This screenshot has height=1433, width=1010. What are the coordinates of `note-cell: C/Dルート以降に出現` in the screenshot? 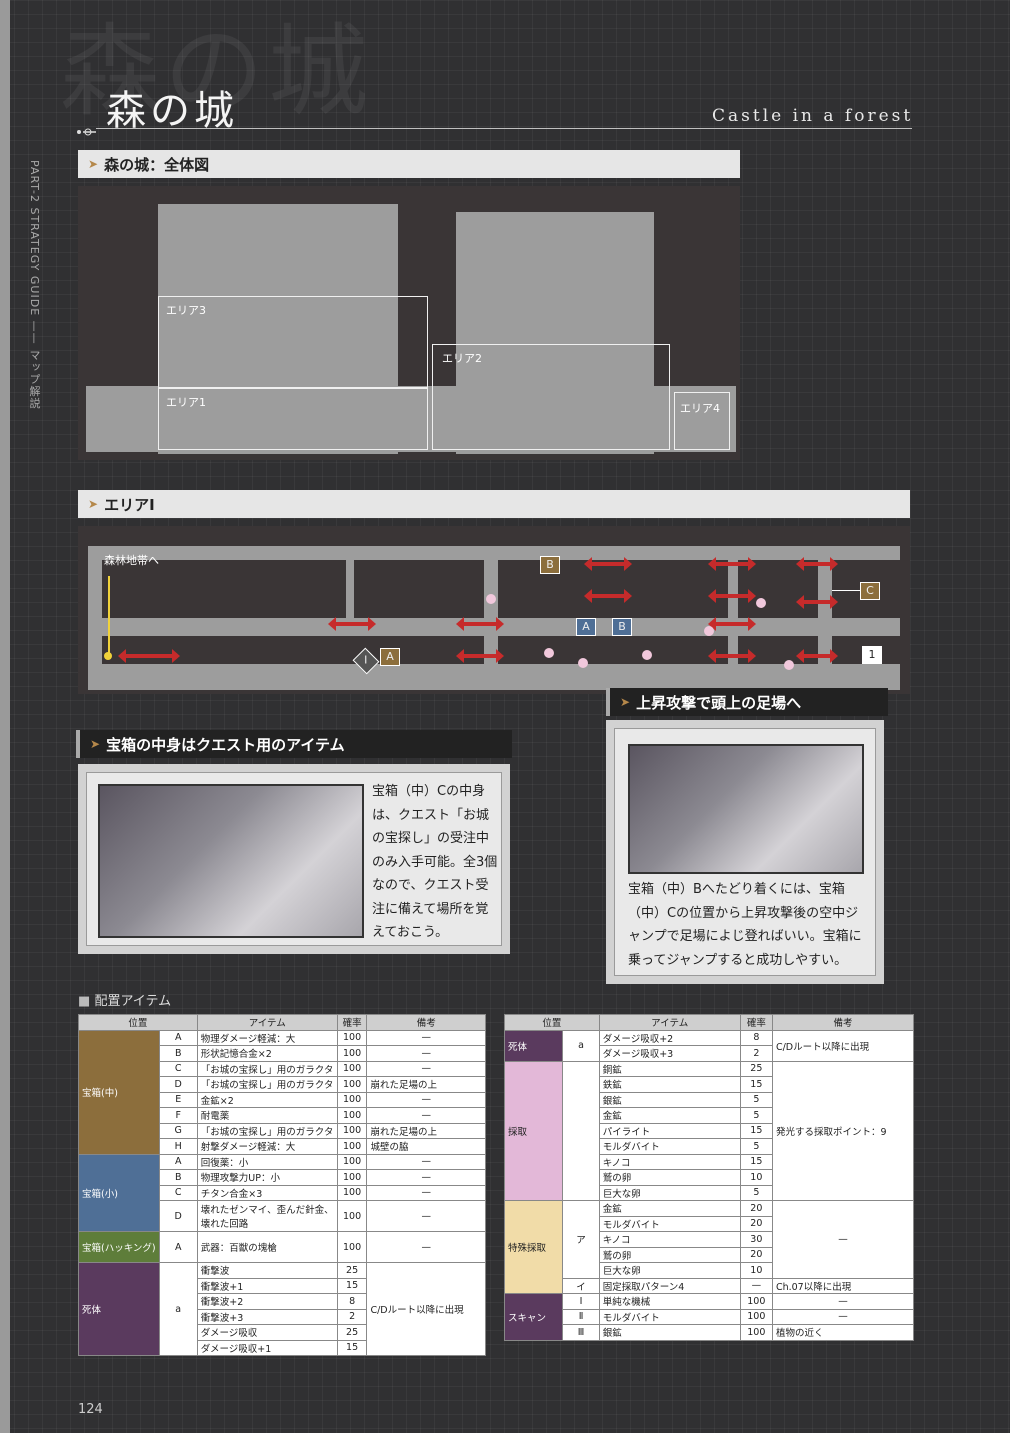 It's located at (426, 1309).